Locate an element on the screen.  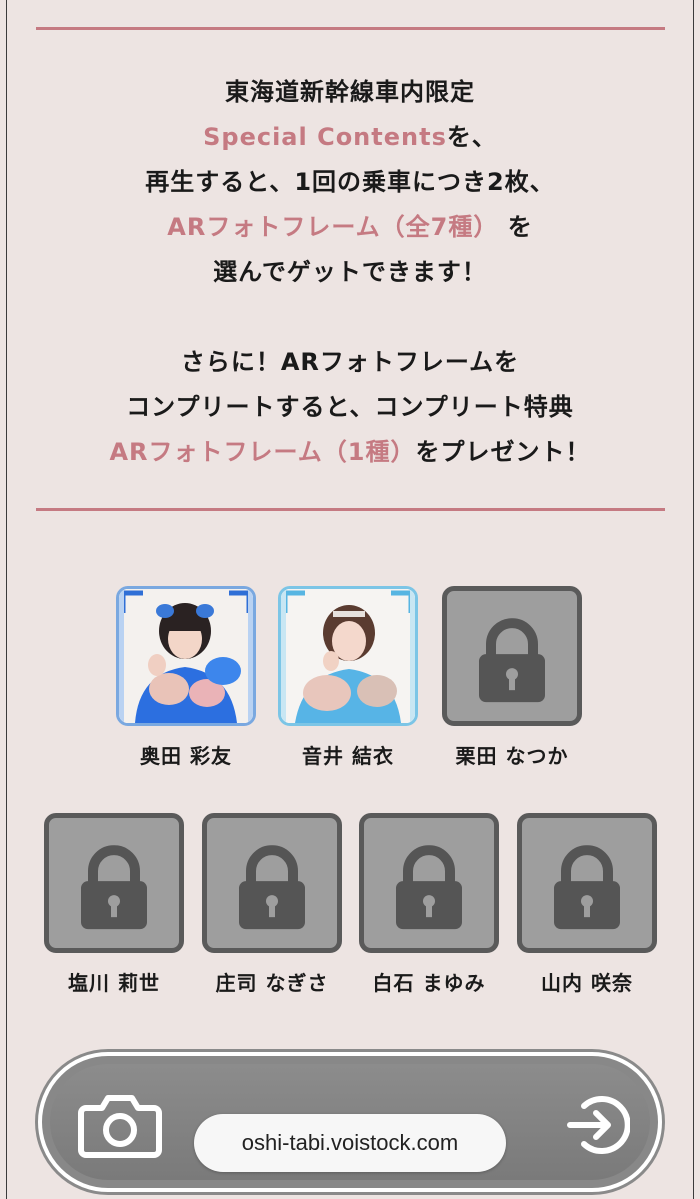
intro-line-2: Special Contentsを、 is located at coordinates (350, 137).